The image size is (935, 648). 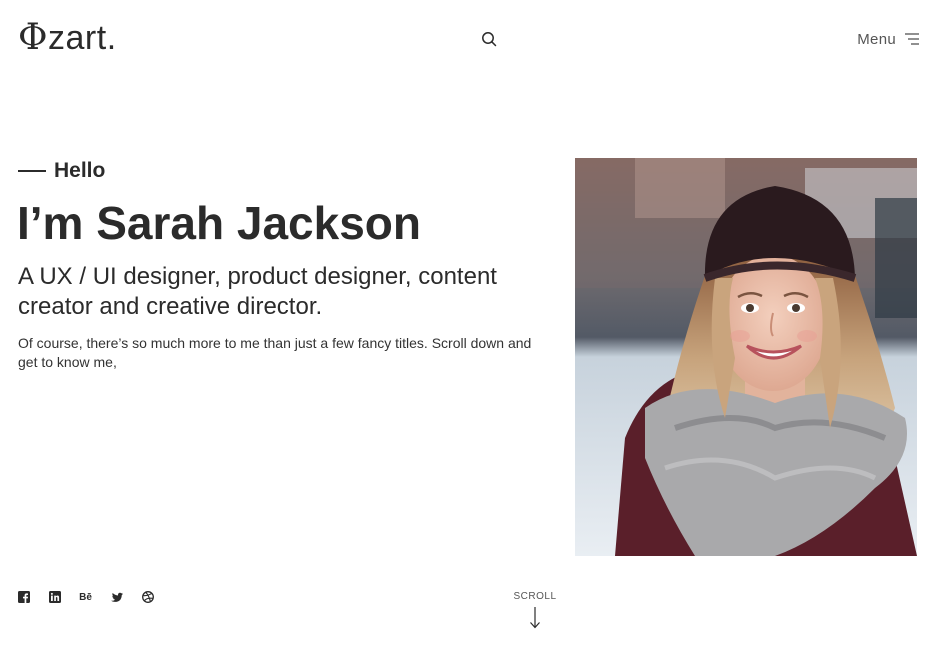 What do you see at coordinates (258, 223) in the screenshot?
I see `person-name: Sarah Jackson` at bounding box center [258, 223].